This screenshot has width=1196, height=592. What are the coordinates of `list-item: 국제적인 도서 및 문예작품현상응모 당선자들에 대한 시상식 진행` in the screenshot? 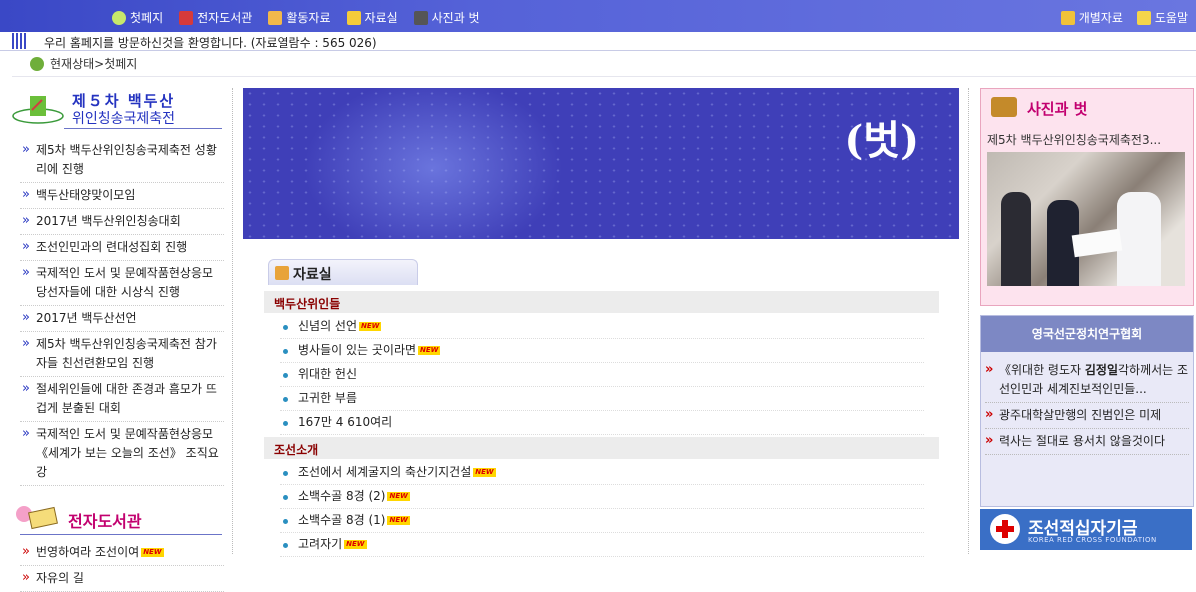 It's located at (122, 283).